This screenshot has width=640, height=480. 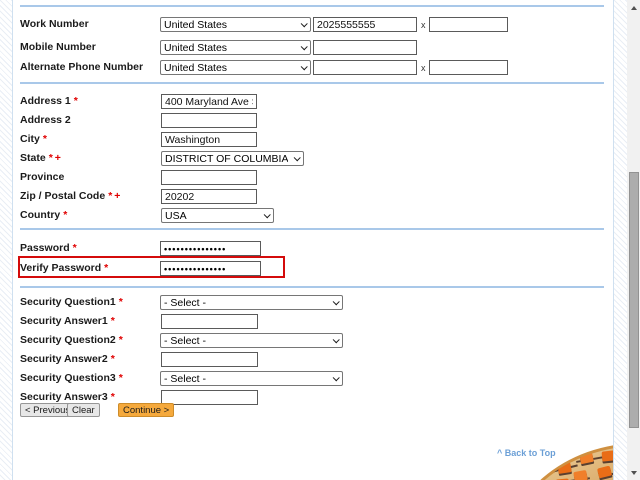 What do you see at coordinates (40, 158) in the screenshot?
I see `state-label: State * +` at bounding box center [40, 158].